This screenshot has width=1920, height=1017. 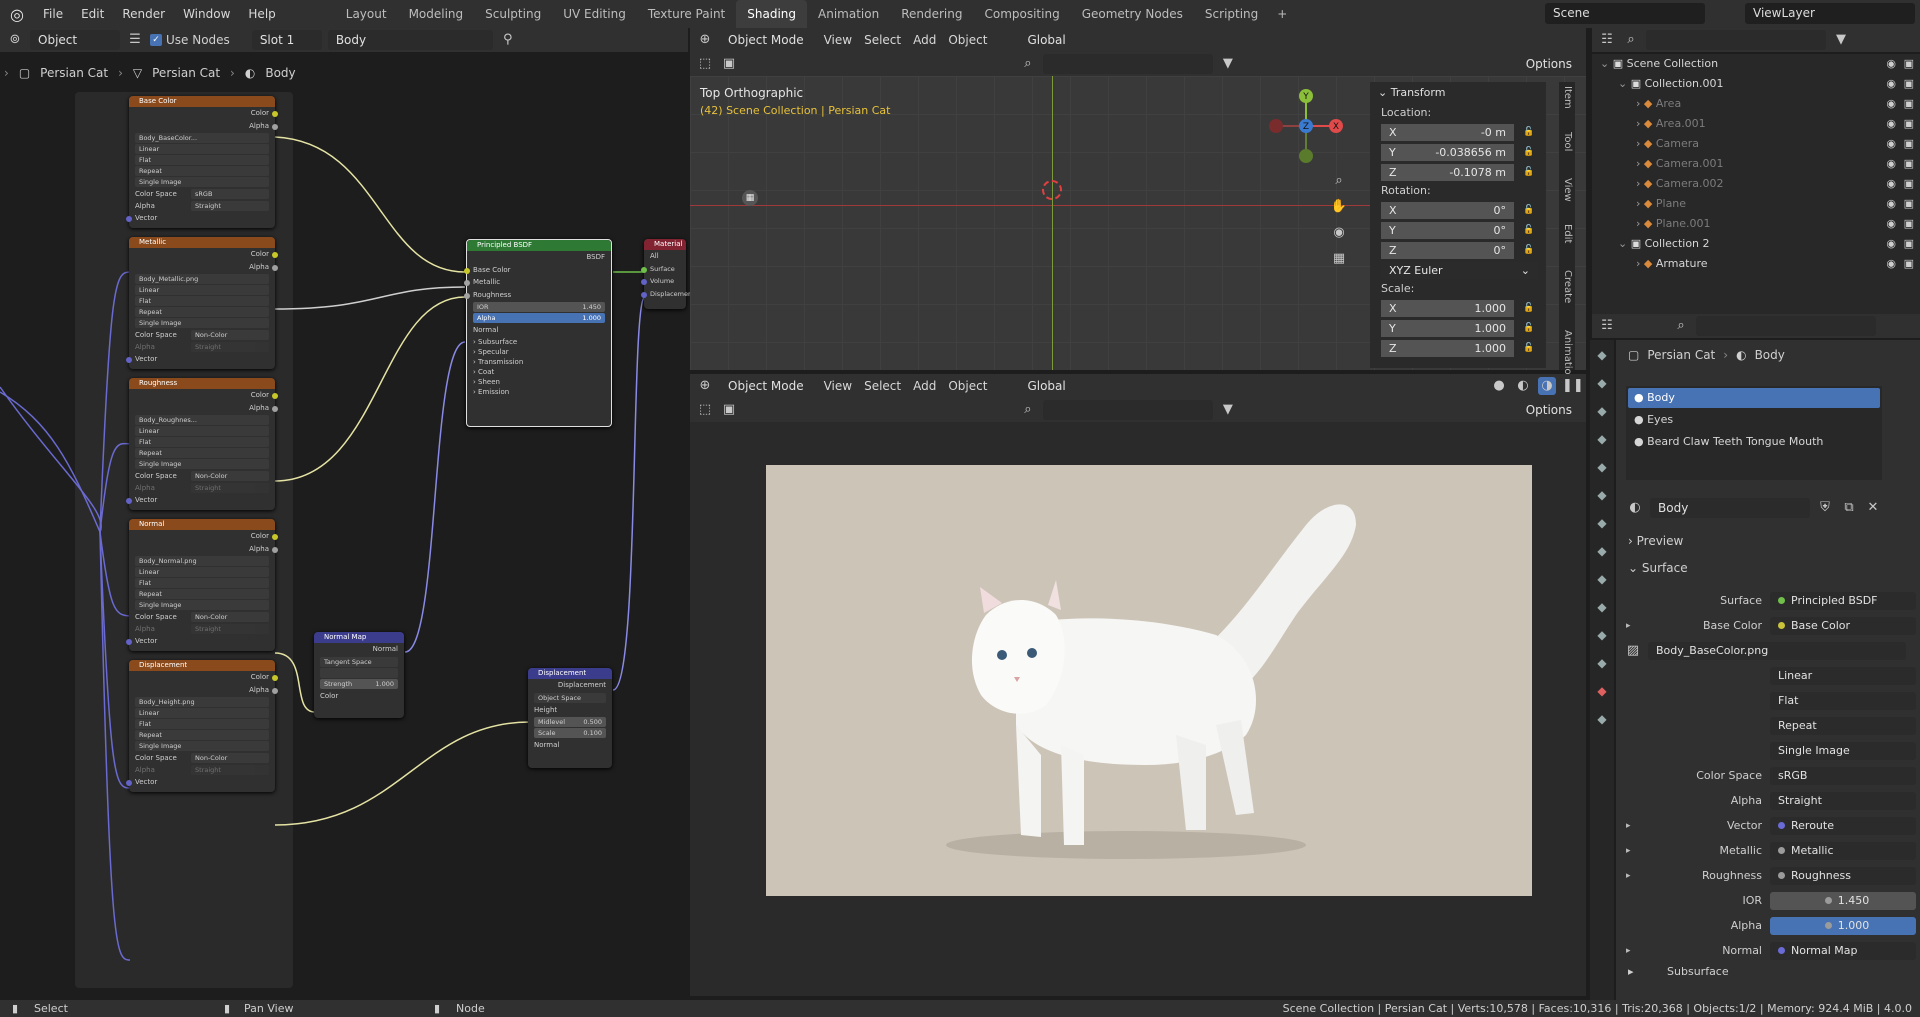 What do you see at coordinates (1633, 651) in the screenshot?
I see `image-browse-icon: ▨` at bounding box center [1633, 651].